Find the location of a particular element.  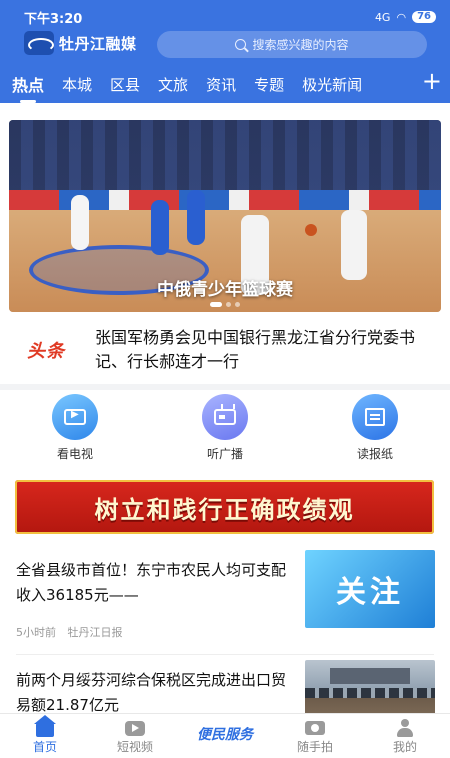

article-thumbnail is located at coordinates (370, 686).